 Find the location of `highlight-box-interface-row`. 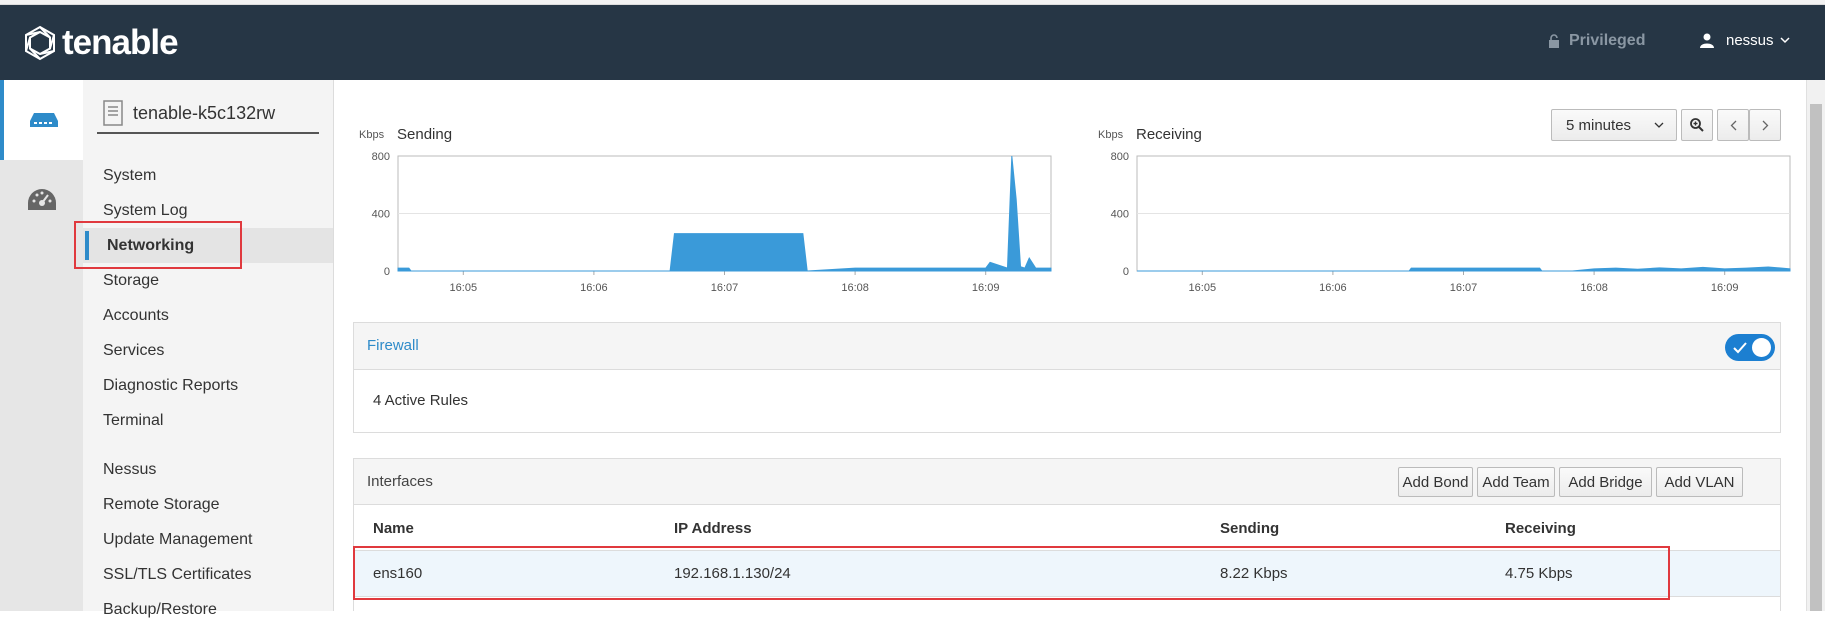

highlight-box-interface-row is located at coordinates (1011, 573).